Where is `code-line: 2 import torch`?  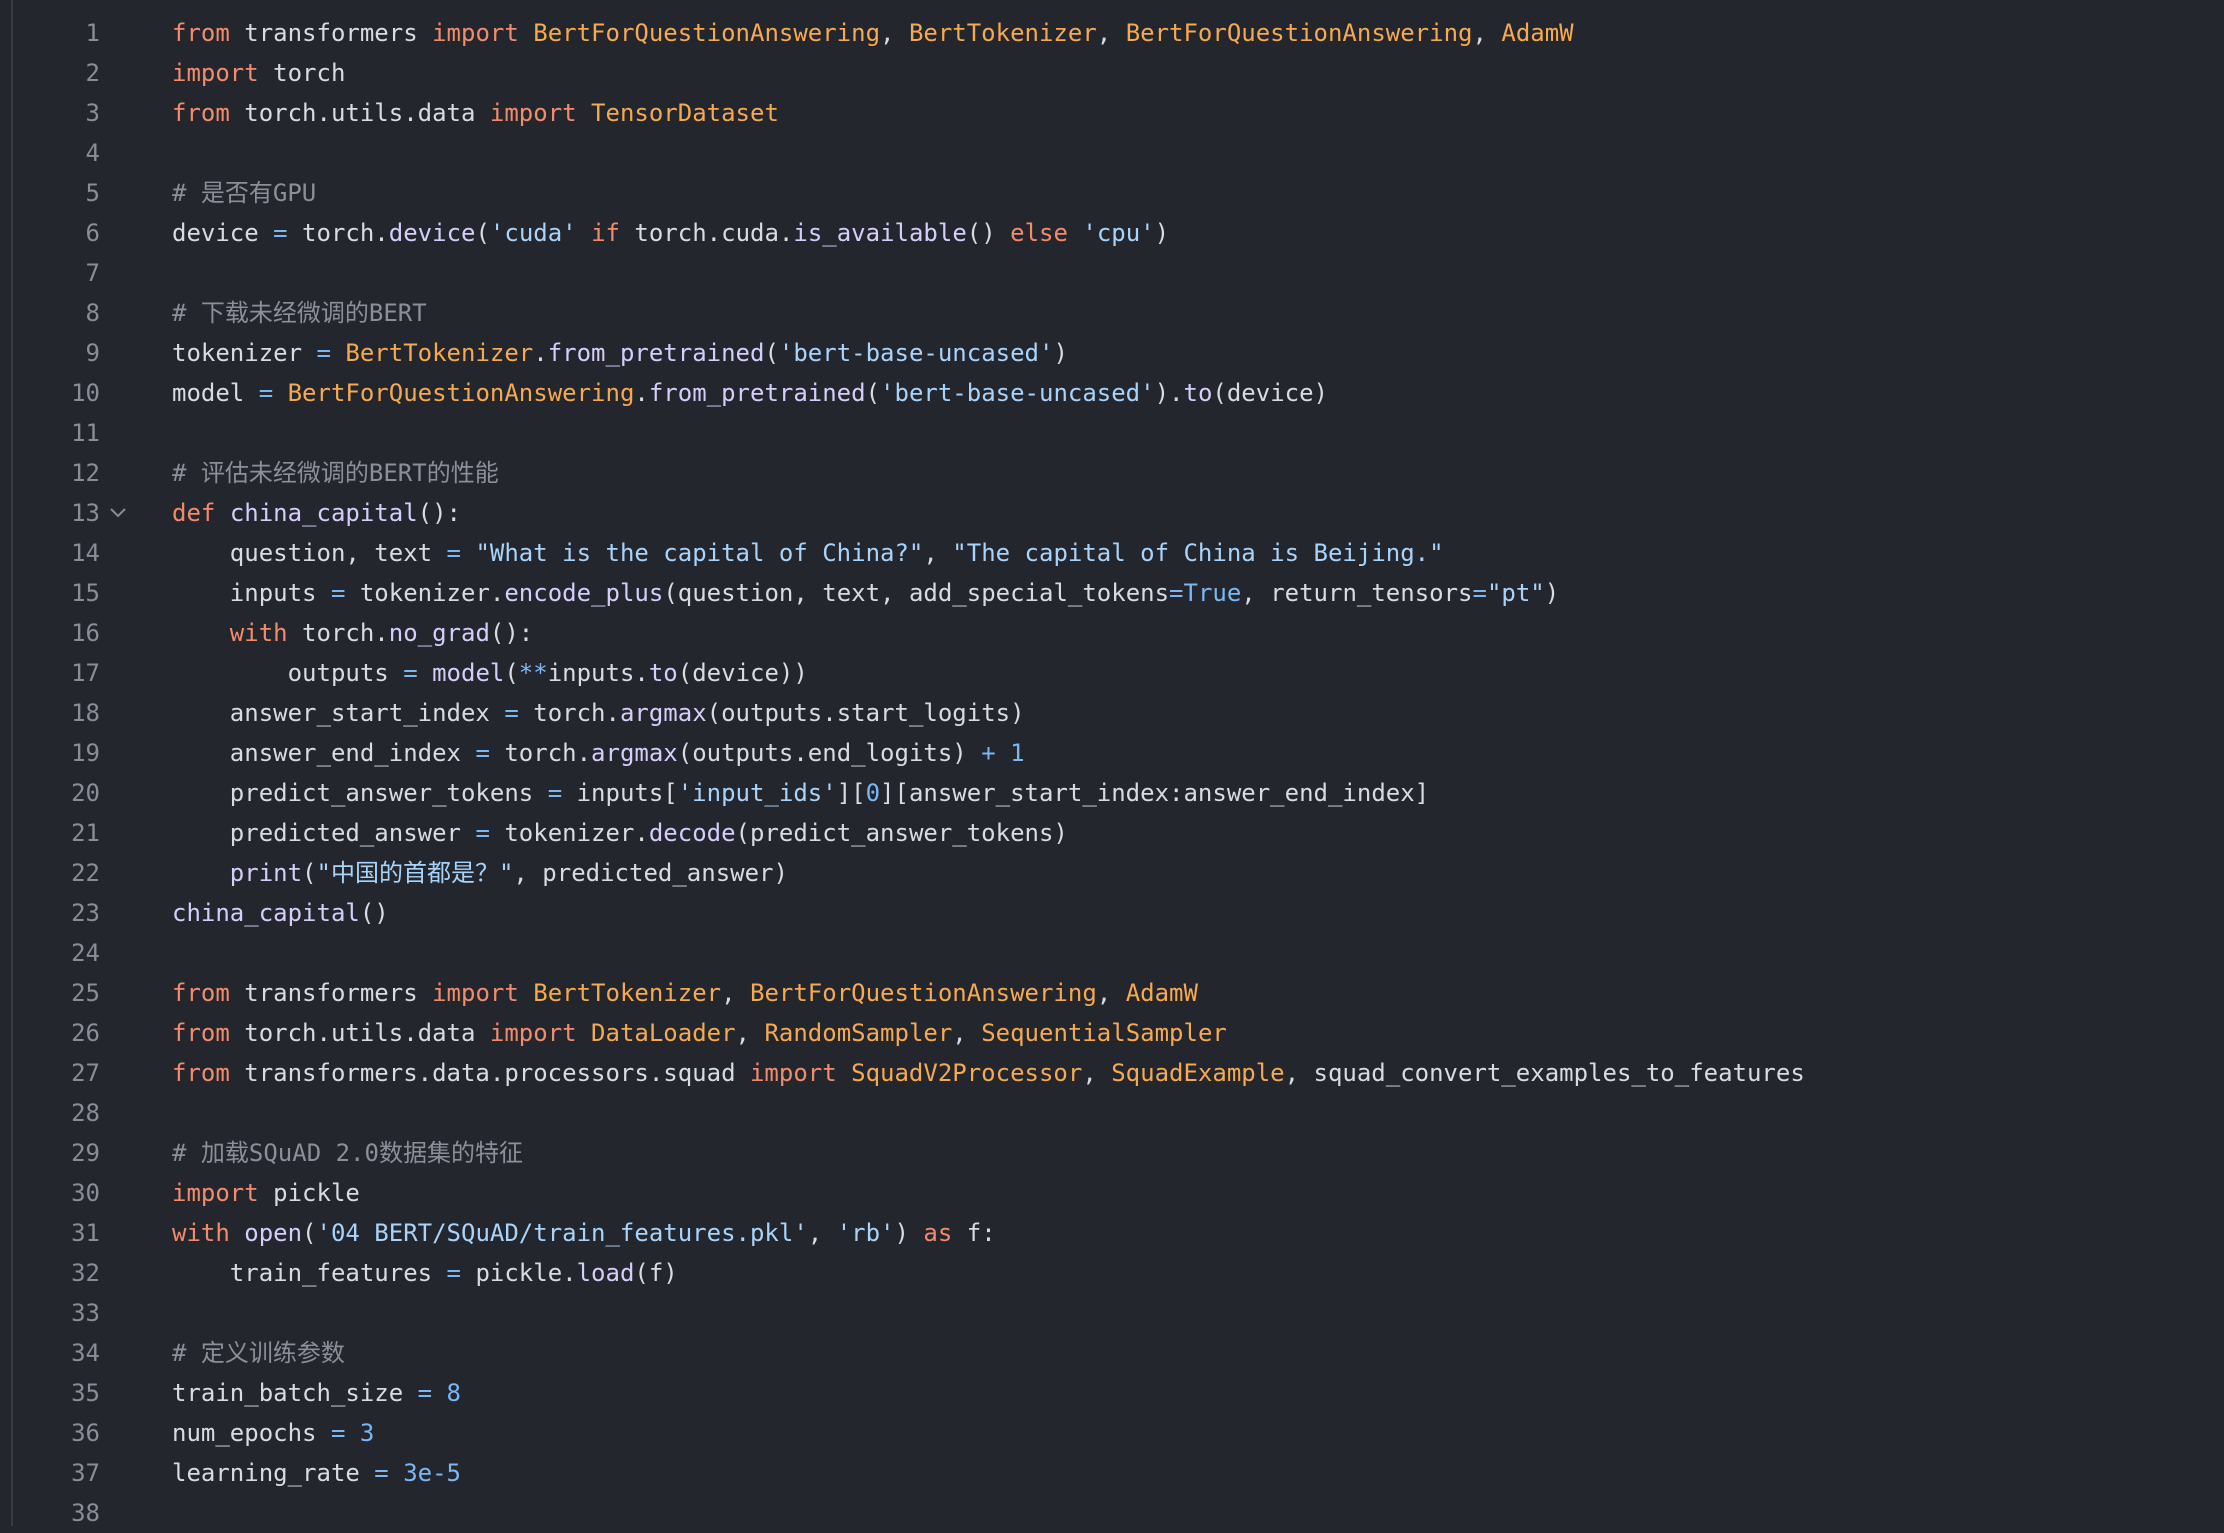 code-line: 2 import torch is located at coordinates (1112, 73).